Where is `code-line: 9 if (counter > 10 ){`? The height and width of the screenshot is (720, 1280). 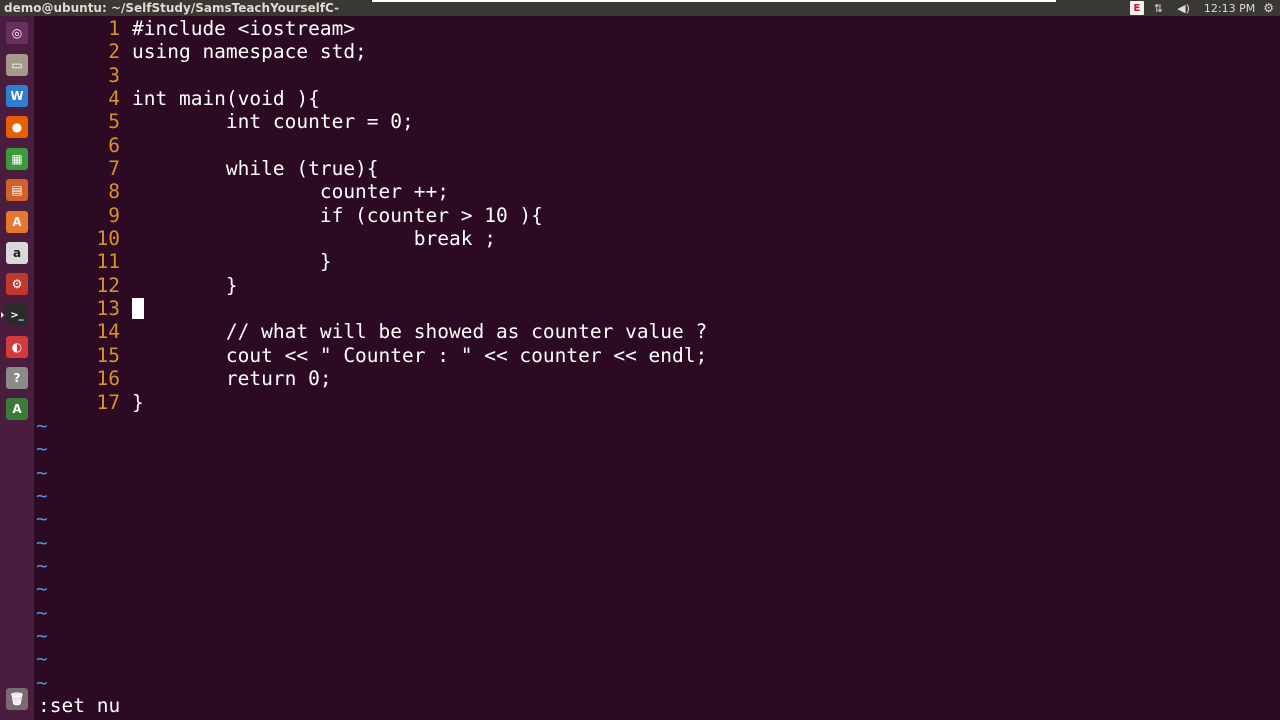
code-line: 9 if (counter > 10 ){ is located at coordinates (658, 215).